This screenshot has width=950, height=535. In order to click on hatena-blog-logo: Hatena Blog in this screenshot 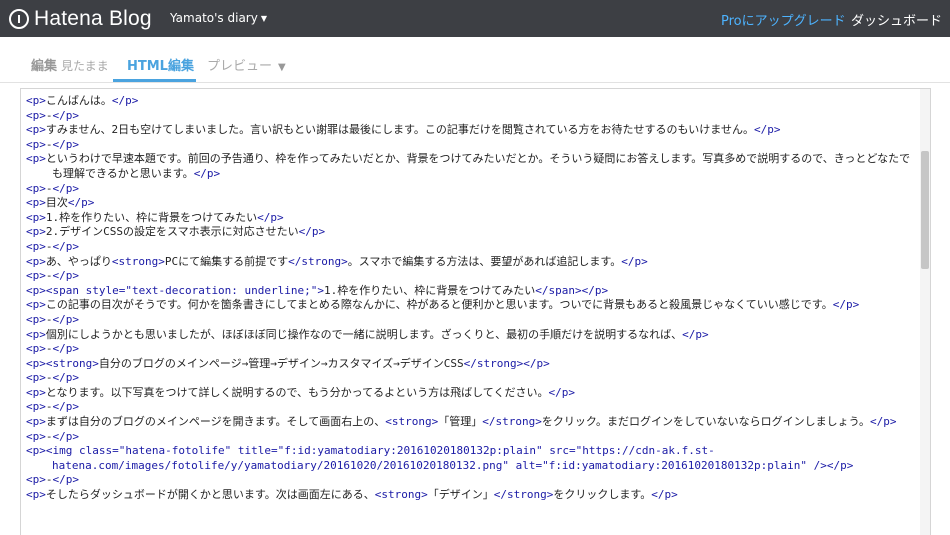, I will do `click(80, 19)`.